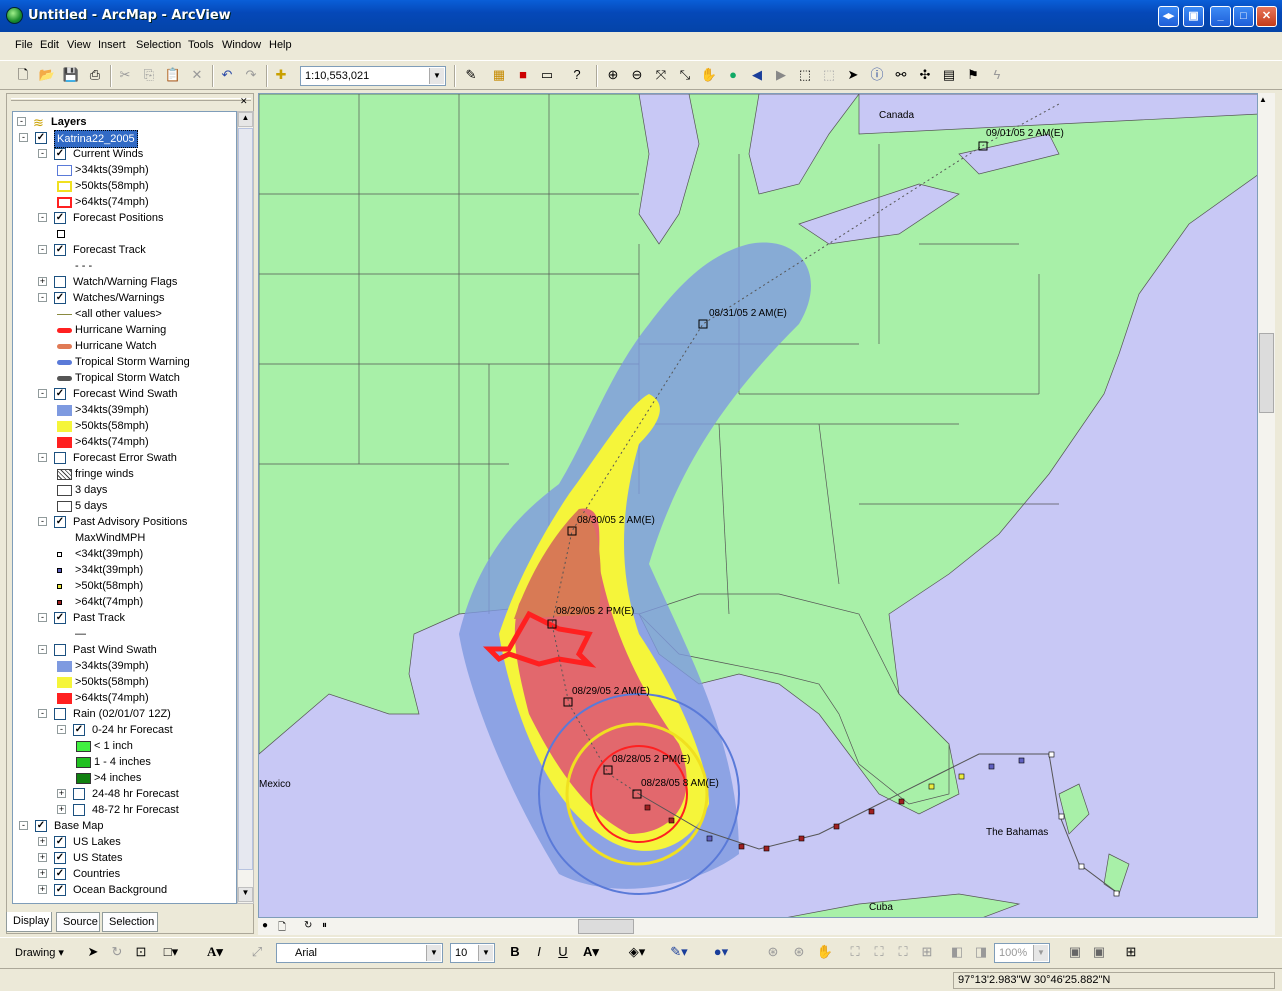  Describe the element at coordinates (125, 266) in the screenshot. I see `toc-row: - - -` at that location.